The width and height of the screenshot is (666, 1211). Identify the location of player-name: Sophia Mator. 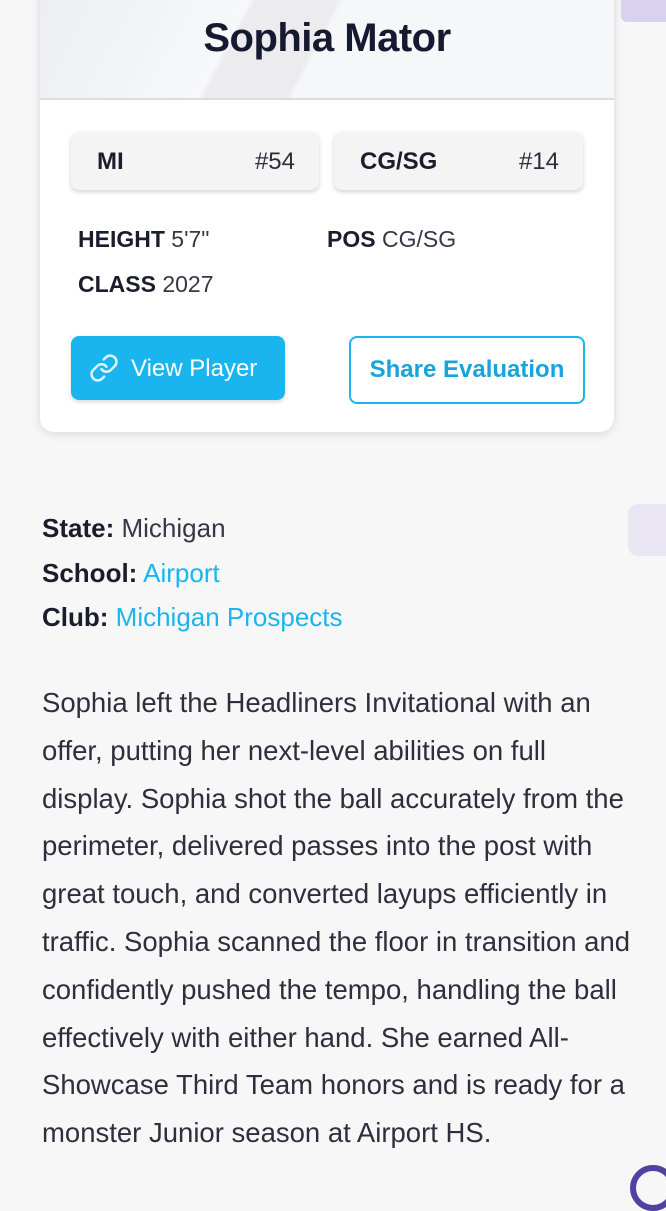
(327, 38).